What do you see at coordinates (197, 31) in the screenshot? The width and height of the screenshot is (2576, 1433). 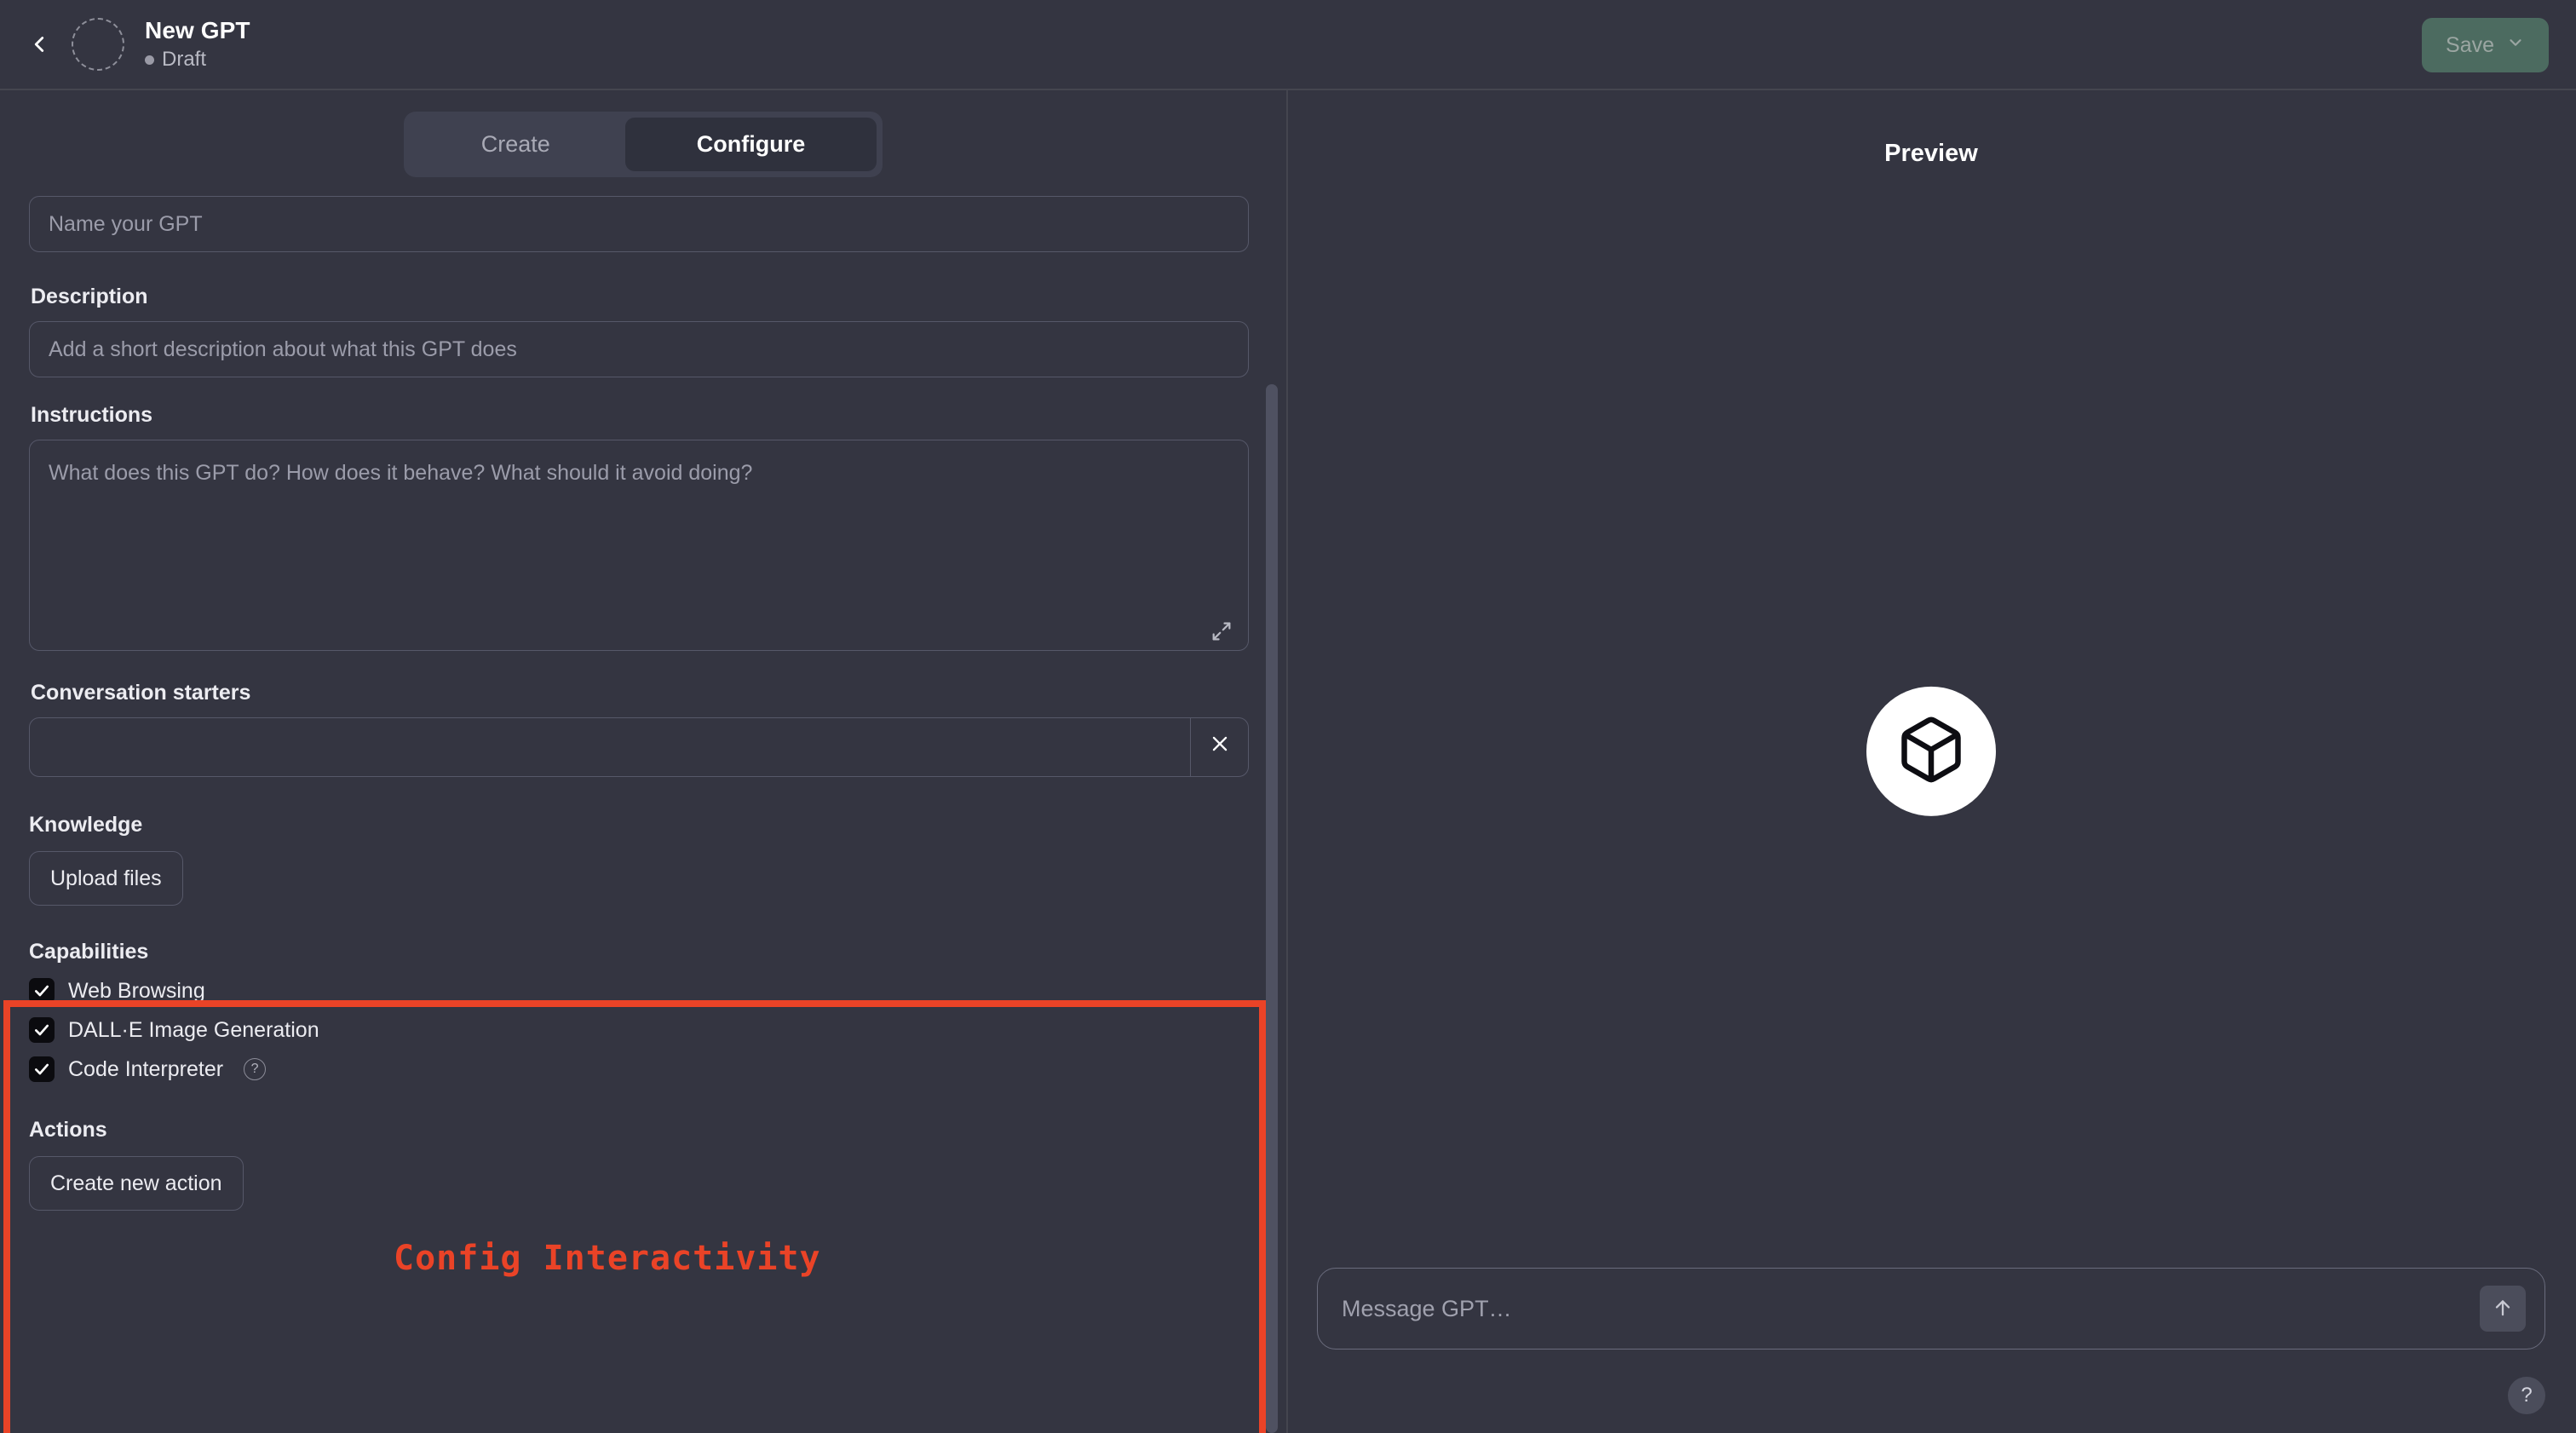 I see `page-title: New GPT` at bounding box center [197, 31].